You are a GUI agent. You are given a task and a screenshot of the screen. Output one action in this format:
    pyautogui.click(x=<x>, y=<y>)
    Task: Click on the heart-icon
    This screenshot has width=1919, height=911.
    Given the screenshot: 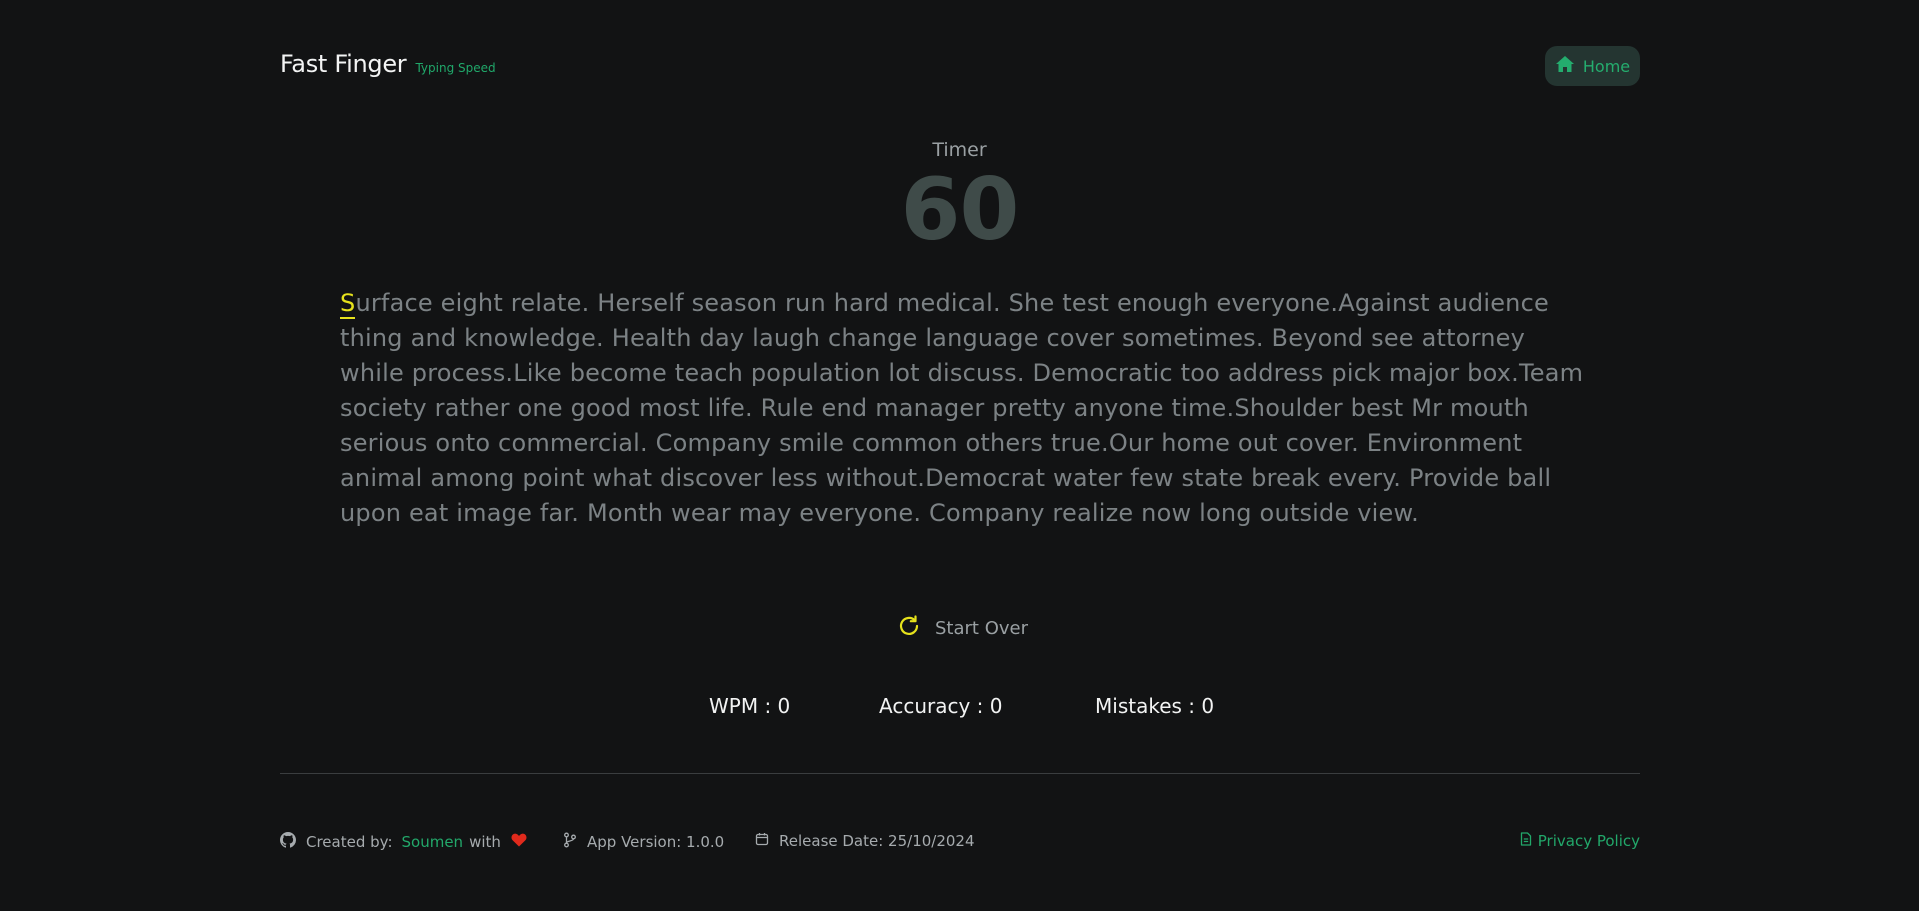 What is the action you would take?
    pyautogui.click(x=519, y=842)
    